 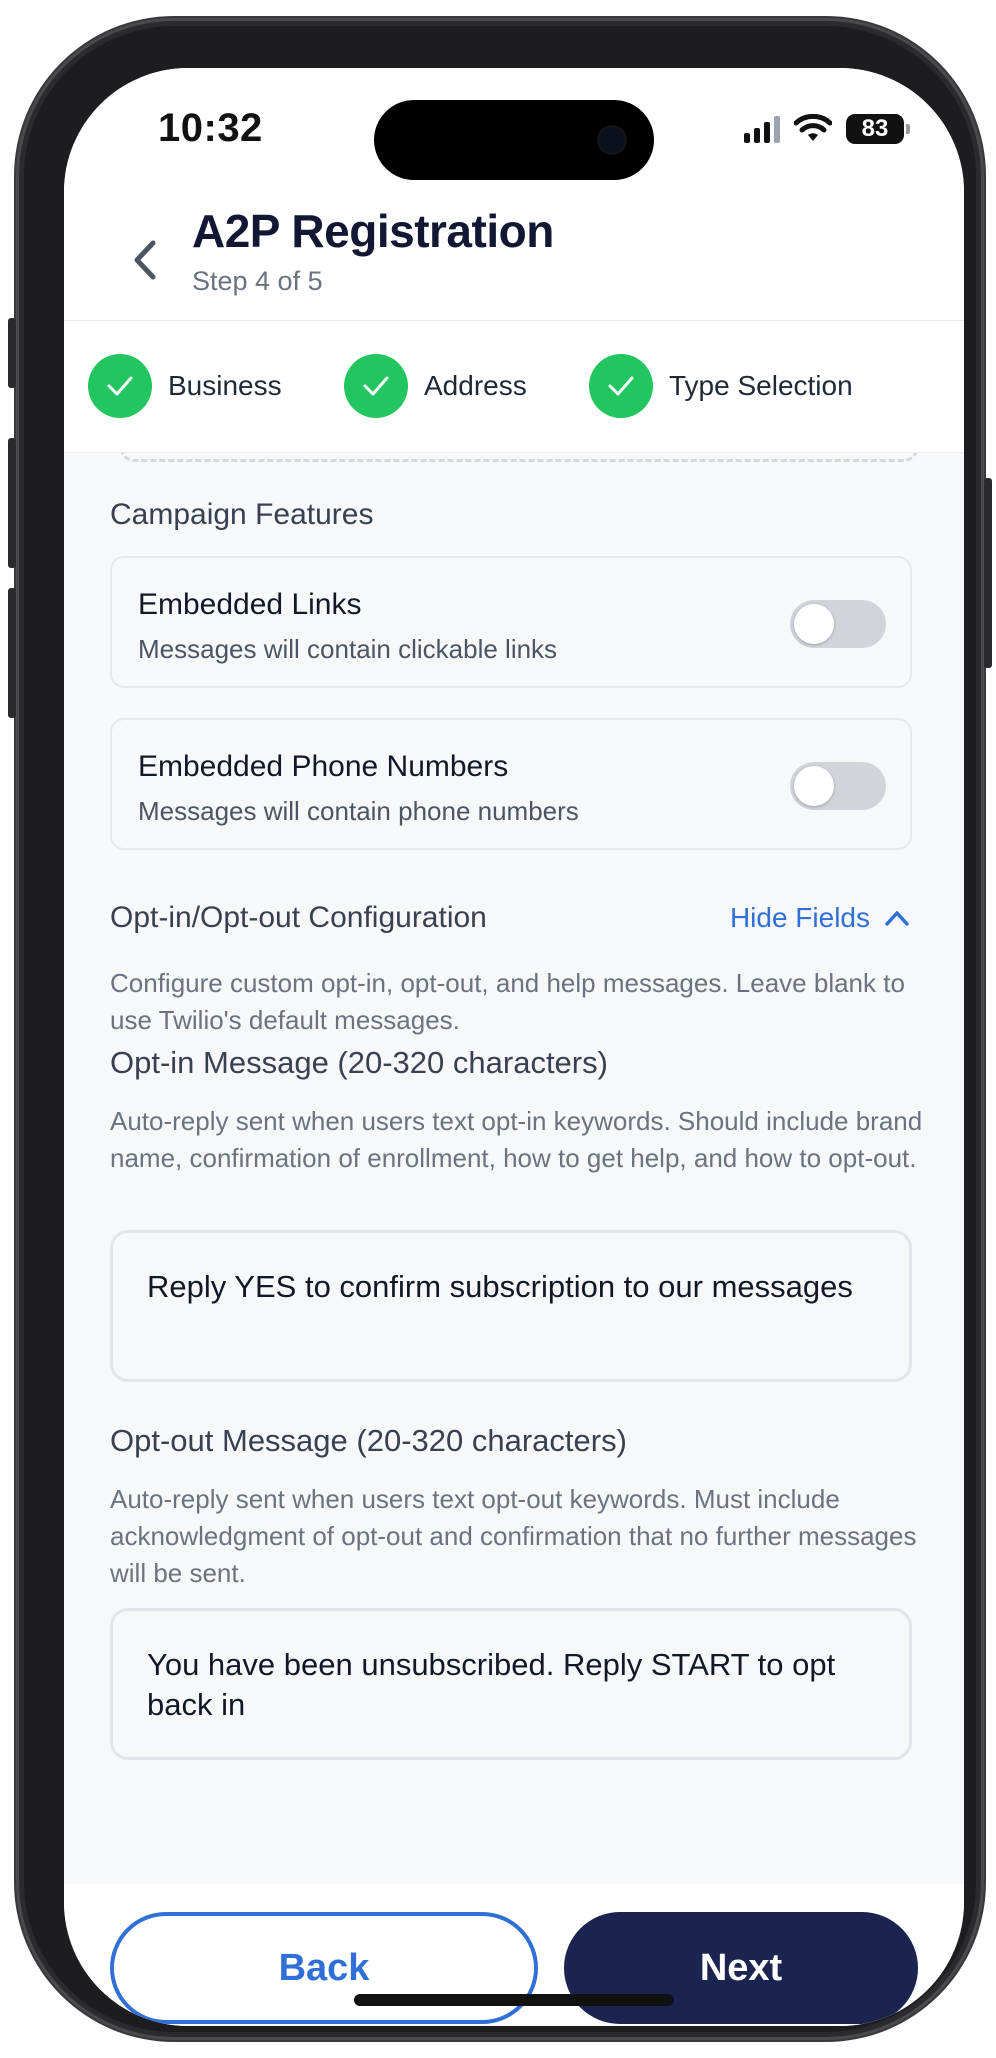 What do you see at coordinates (368, 1440) in the screenshot?
I see `opt-out-label: Opt-out Message (20-320 characters)` at bounding box center [368, 1440].